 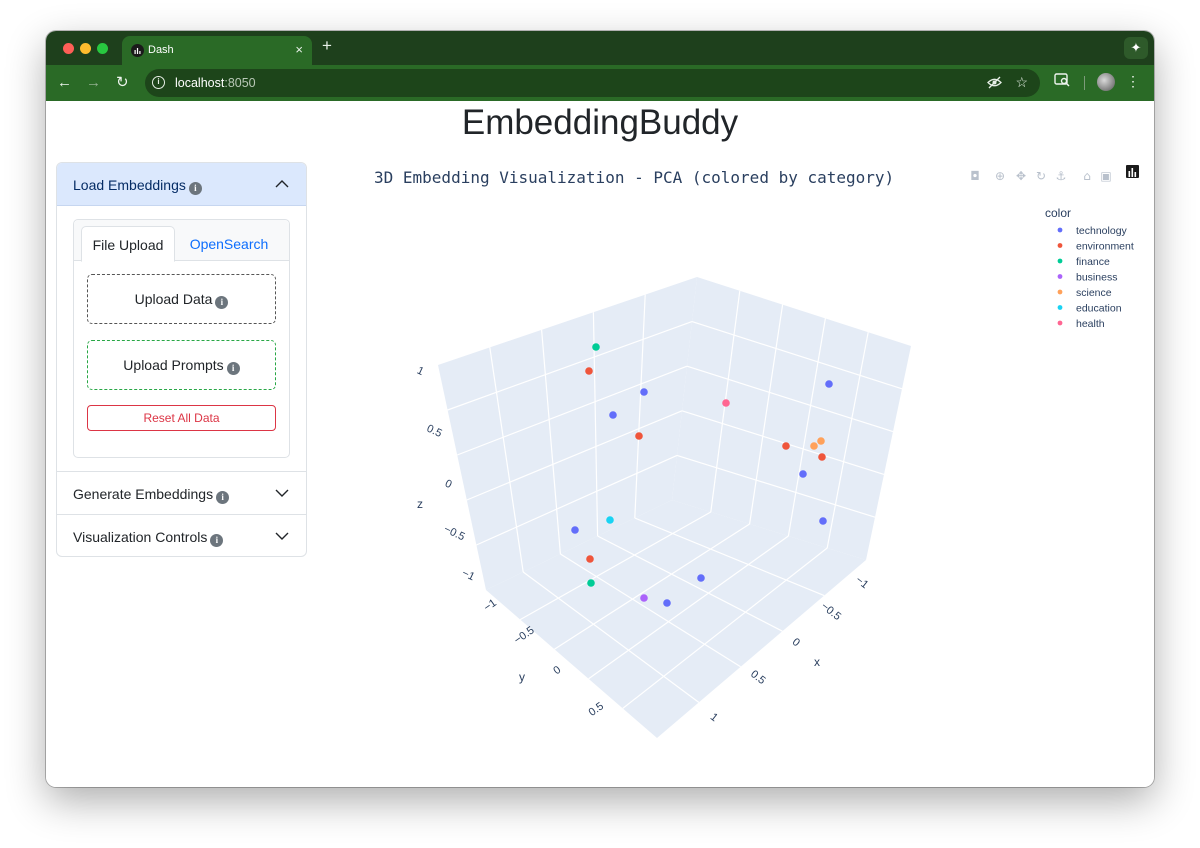 I want to click on y-tick-label: 0, so click(x=557, y=670).